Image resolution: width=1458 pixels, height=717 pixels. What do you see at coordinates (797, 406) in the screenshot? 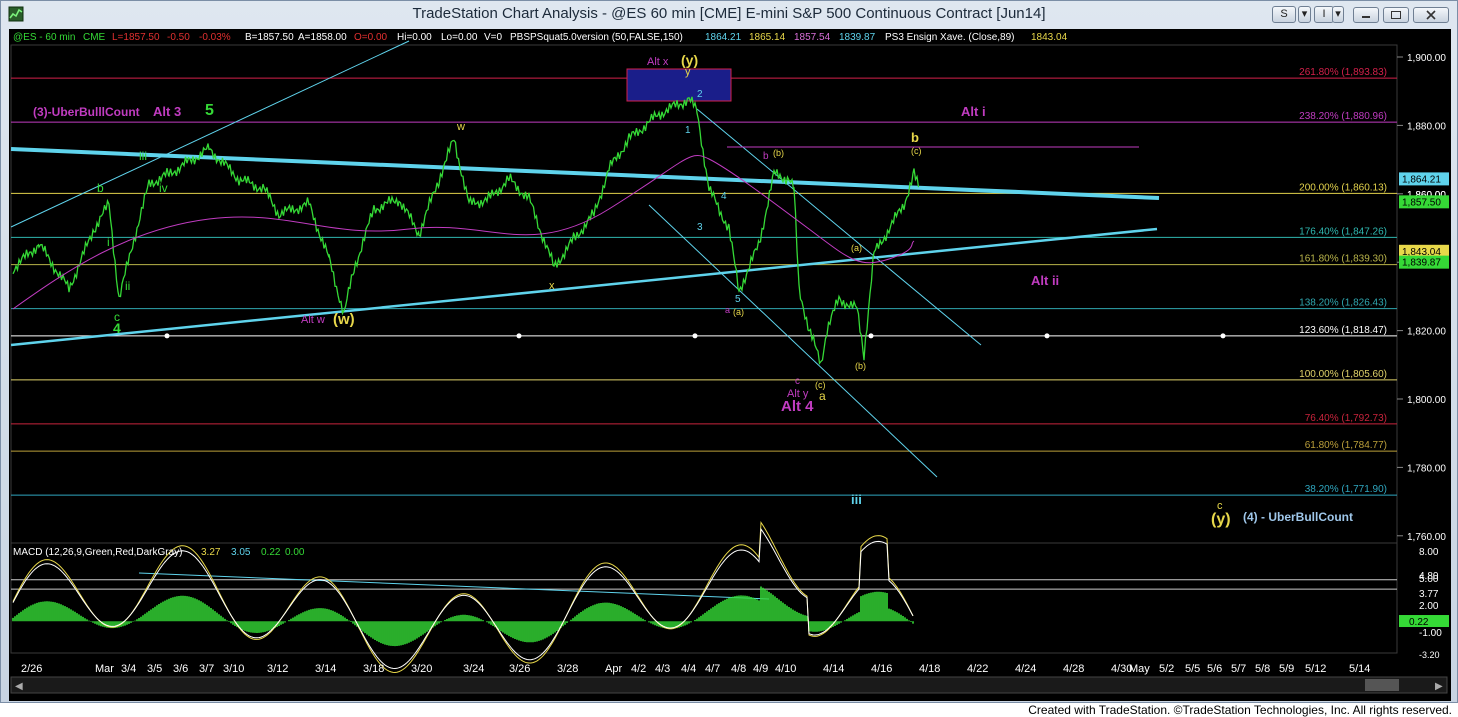
I see `wave-annotation-alt4: Alt 4` at bounding box center [797, 406].